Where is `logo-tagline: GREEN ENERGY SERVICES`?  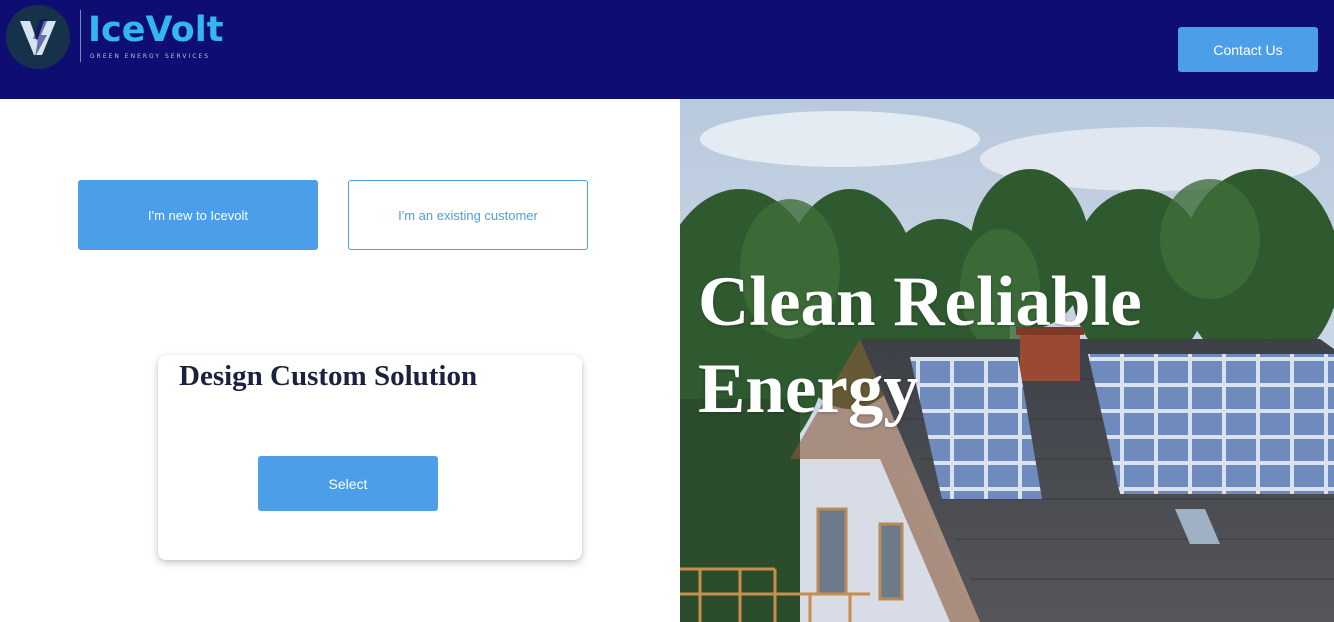
logo-tagline: GREEN ENERGY SERVICES is located at coordinates (150, 56).